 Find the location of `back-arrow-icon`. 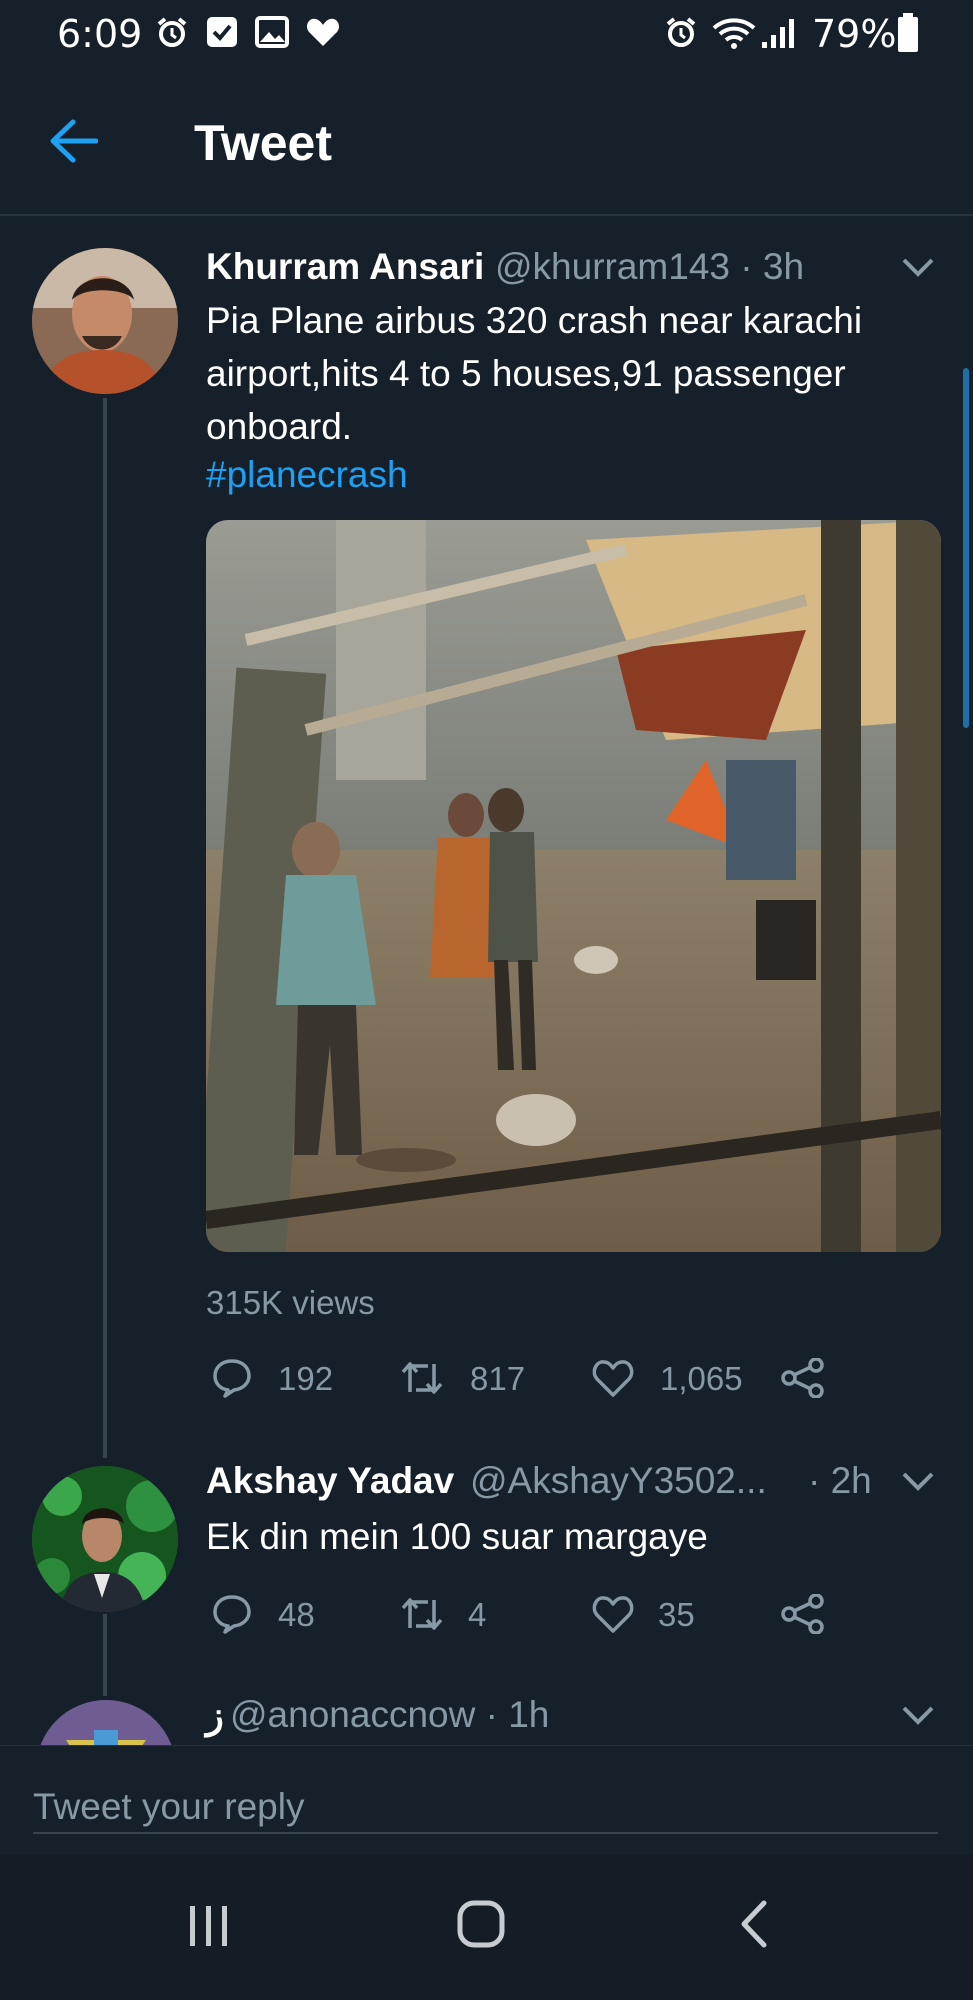

back-arrow-icon is located at coordinates (73, 141).